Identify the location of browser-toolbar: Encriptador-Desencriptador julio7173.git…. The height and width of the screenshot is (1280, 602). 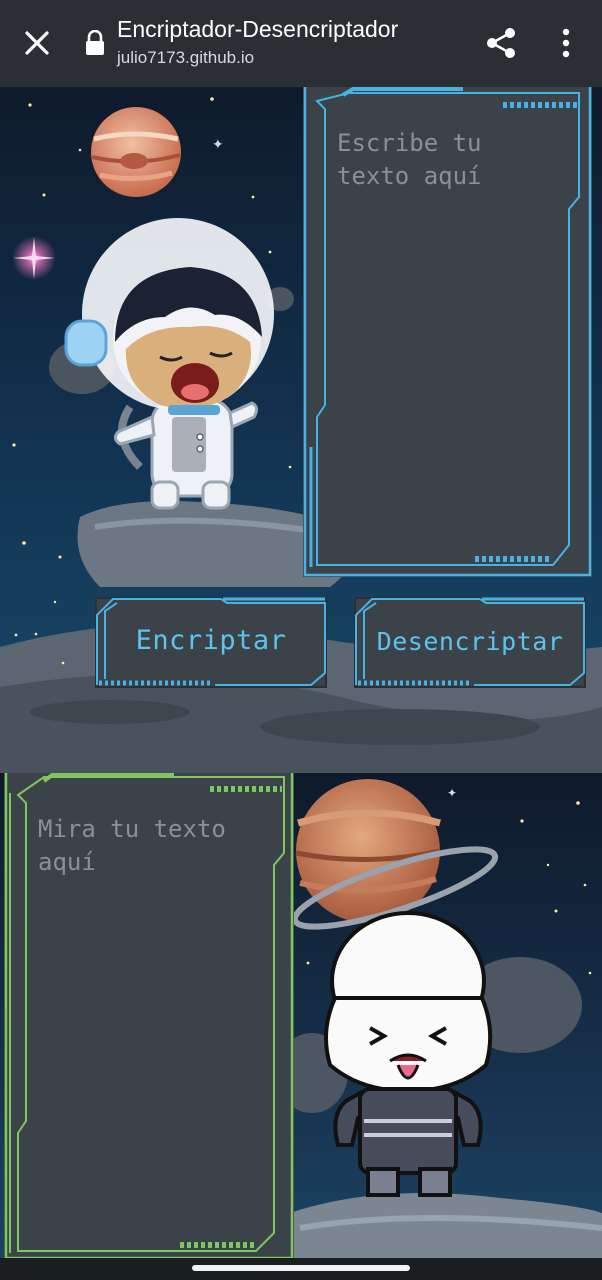
(301, 43).